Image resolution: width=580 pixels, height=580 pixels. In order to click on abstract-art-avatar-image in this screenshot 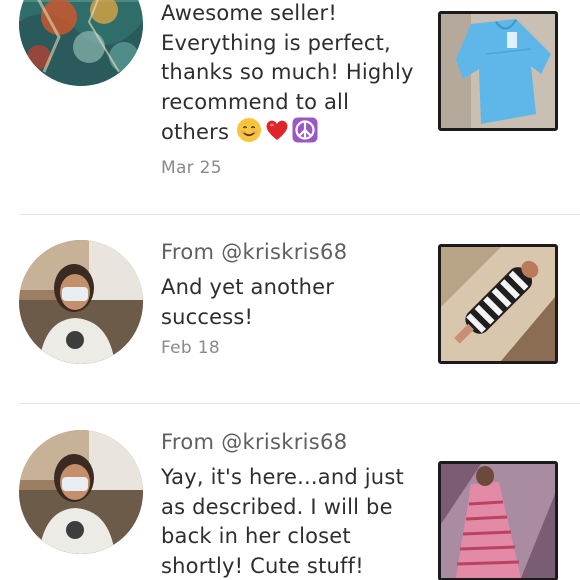, I will do `click(81, 43)`.